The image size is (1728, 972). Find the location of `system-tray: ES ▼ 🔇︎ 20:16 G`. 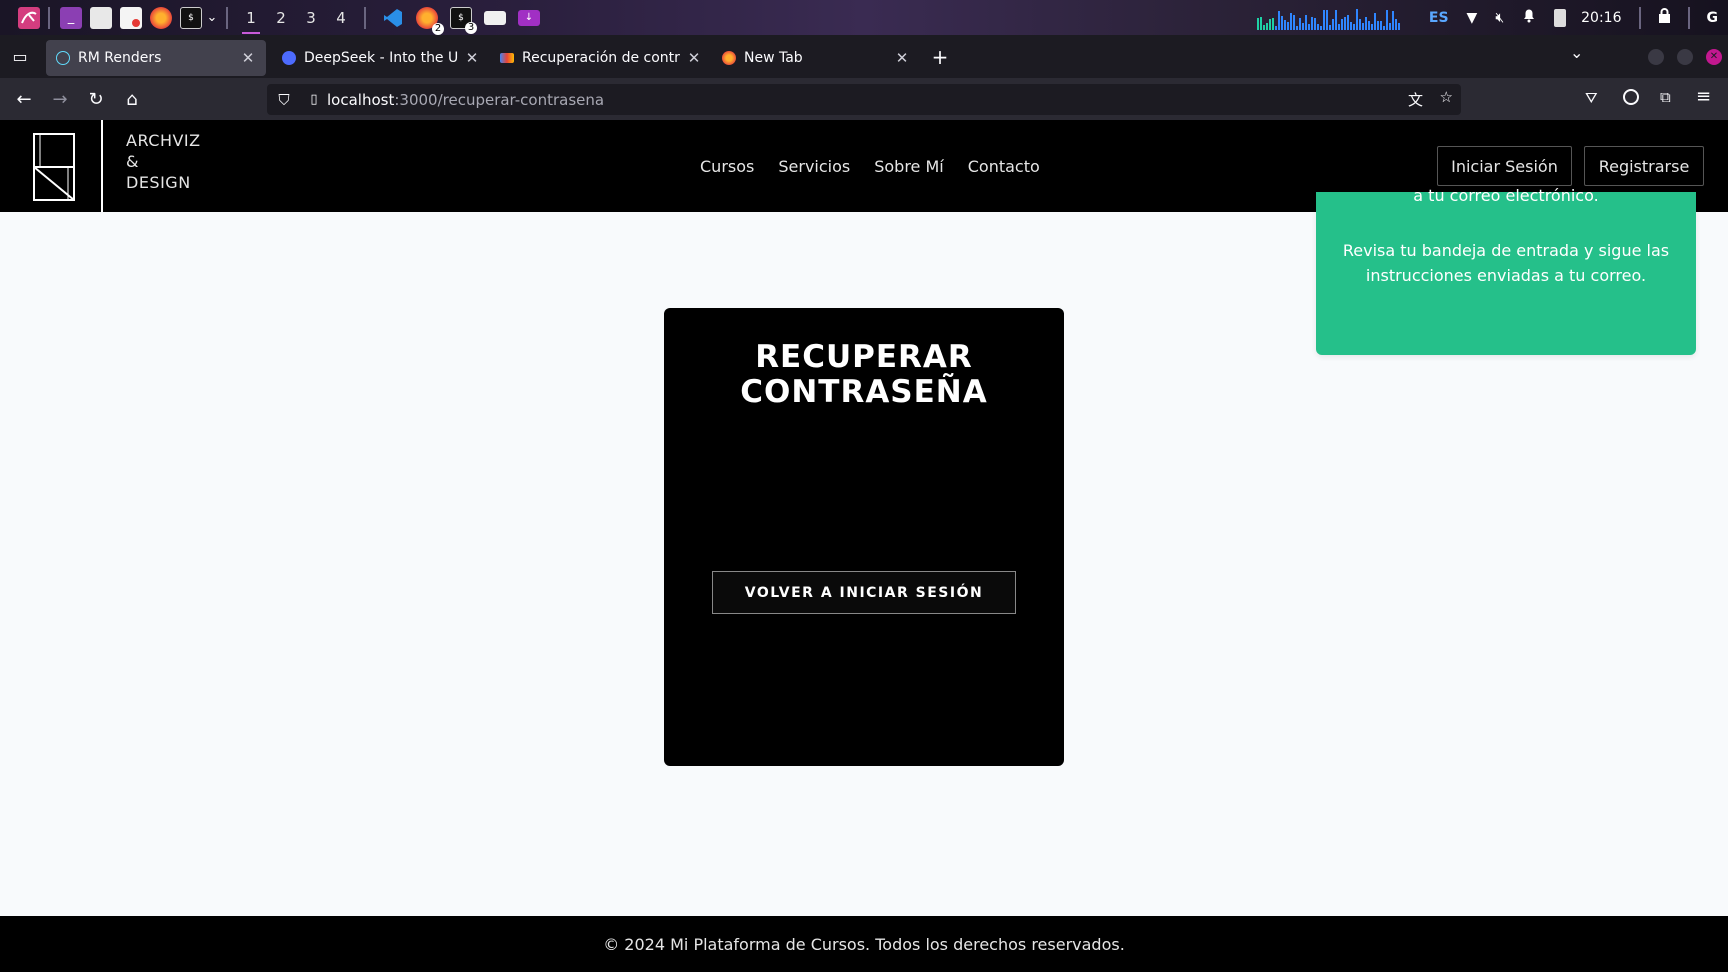

system-tray: ES ▼ 🔇︎ 20:16 G is located at coordinates (1492, 17).